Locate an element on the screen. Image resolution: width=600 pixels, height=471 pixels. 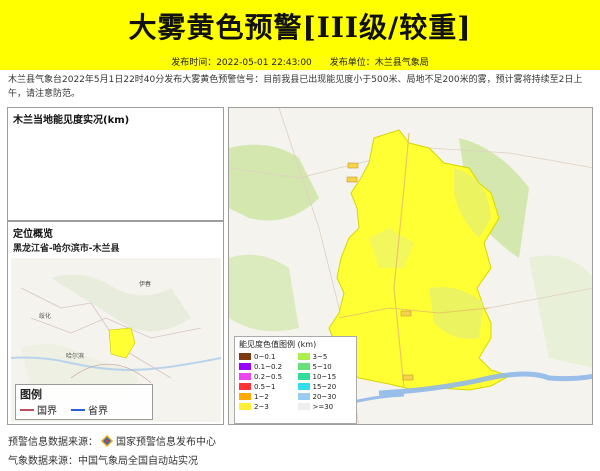
overview-map: 伊春 绥化 哈尔滨 图例 国界 省界 is located at coordinates (116, 340).